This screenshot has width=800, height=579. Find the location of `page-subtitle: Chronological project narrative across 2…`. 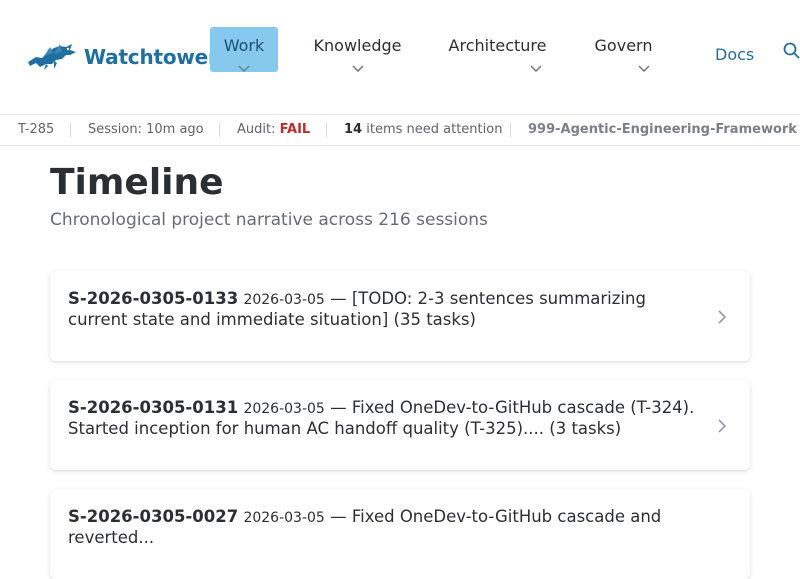

page-subtitle: Chronological project narrative across 2… is located at coordinates (269, 220).